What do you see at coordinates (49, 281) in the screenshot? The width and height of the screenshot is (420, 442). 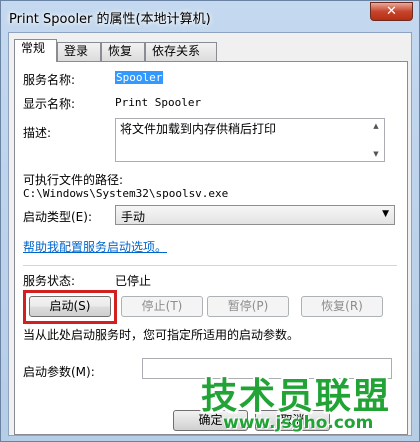 I see `status-label: 服务状态:` at bounding box center [49, 281].